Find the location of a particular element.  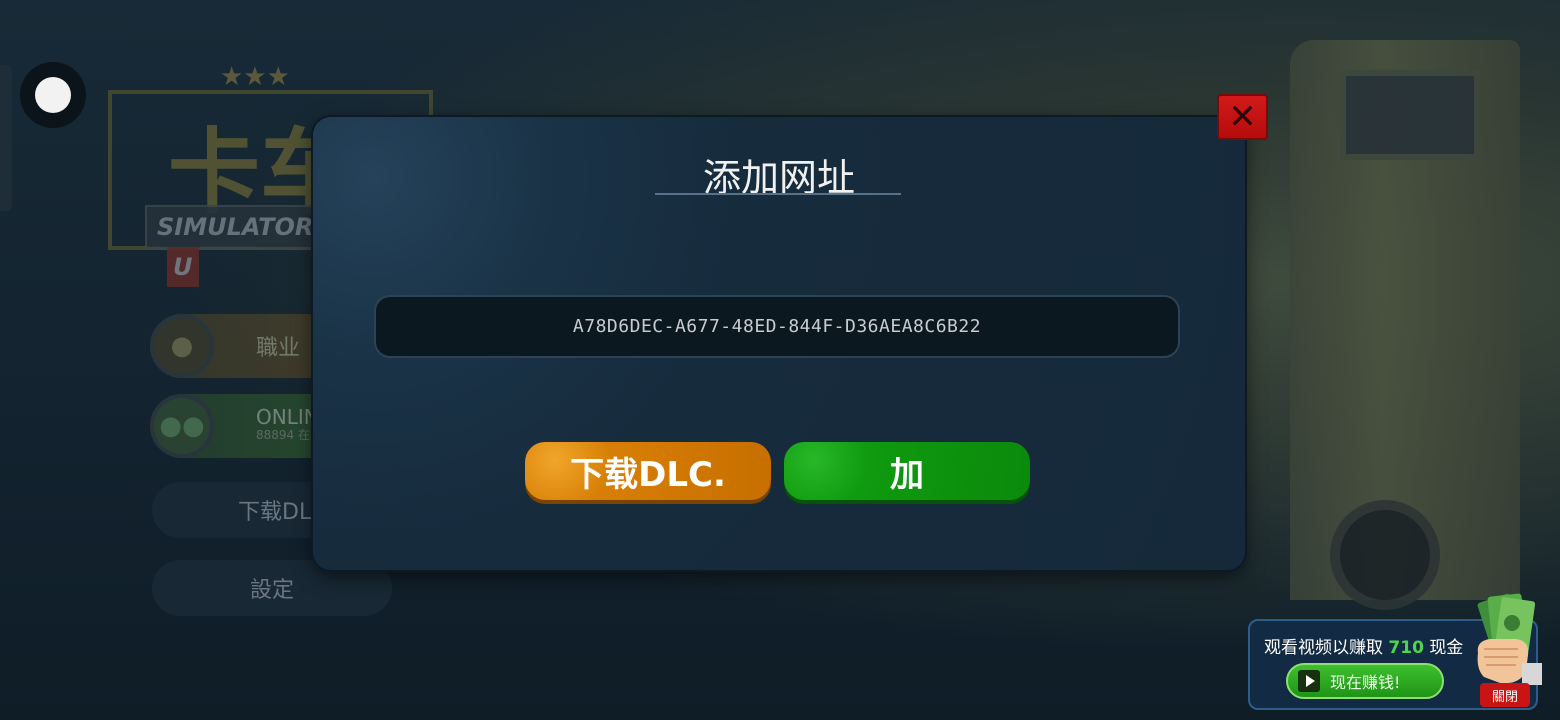

logo-stars-icon: ★★★ is located at coordinates (255, 77).